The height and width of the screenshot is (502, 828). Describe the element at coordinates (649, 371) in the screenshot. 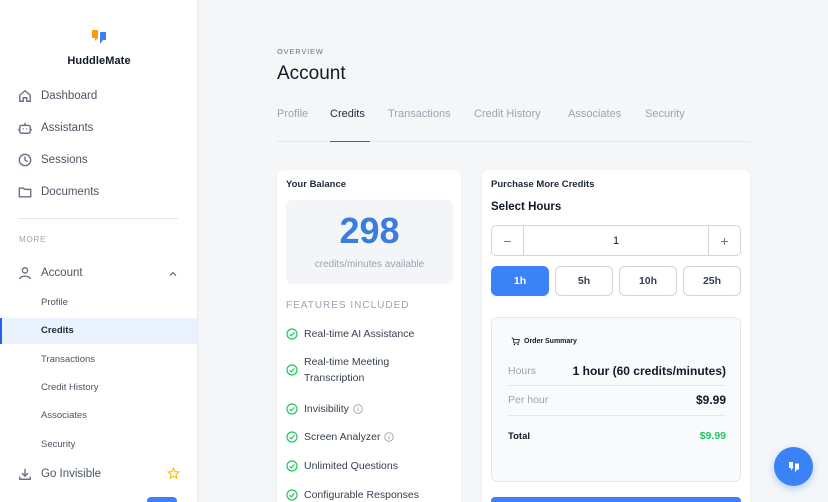

I see `hours-value: 1 hour (60 credits/minutes)` at that location.